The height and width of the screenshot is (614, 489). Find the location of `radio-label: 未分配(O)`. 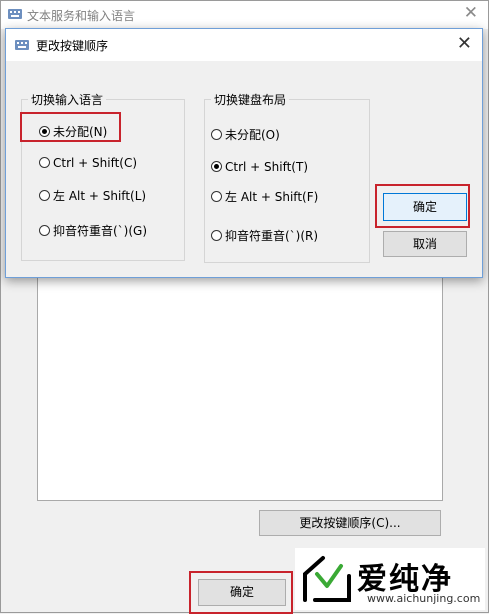

radio-label: 未分配(O) is located at coordinates (252, 135).